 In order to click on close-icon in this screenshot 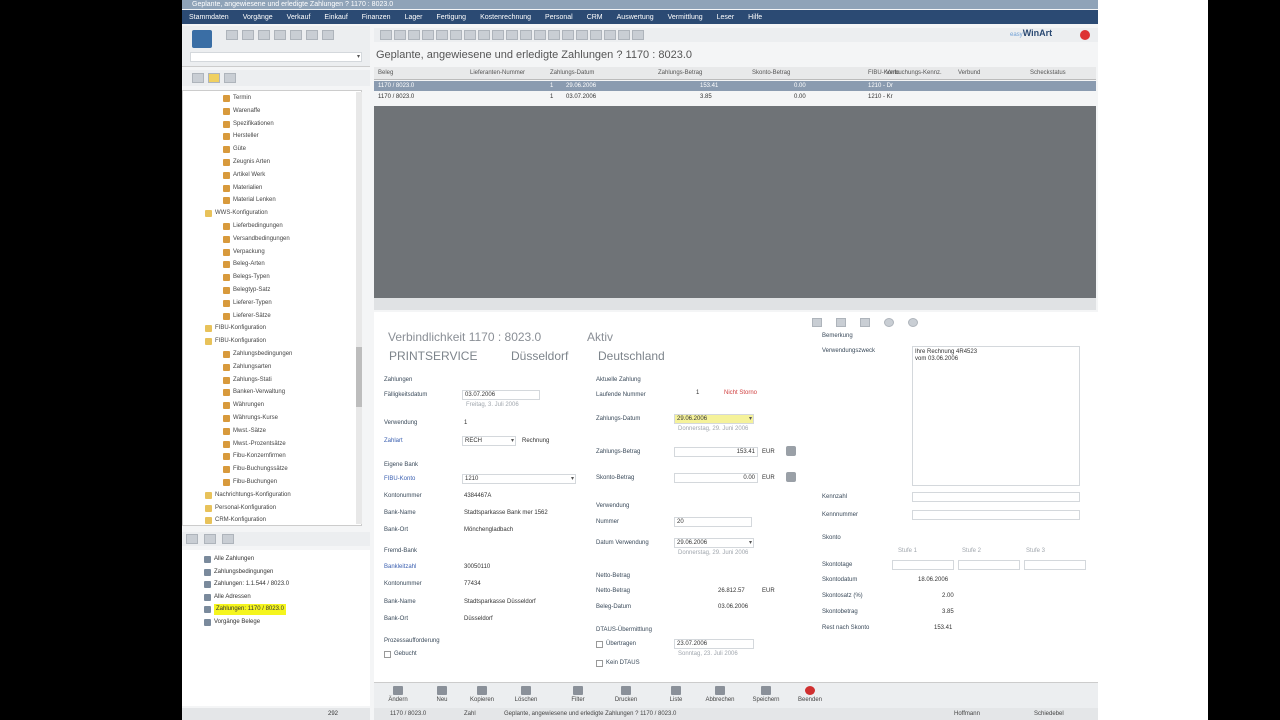, I will do `click(1085, 35)`.